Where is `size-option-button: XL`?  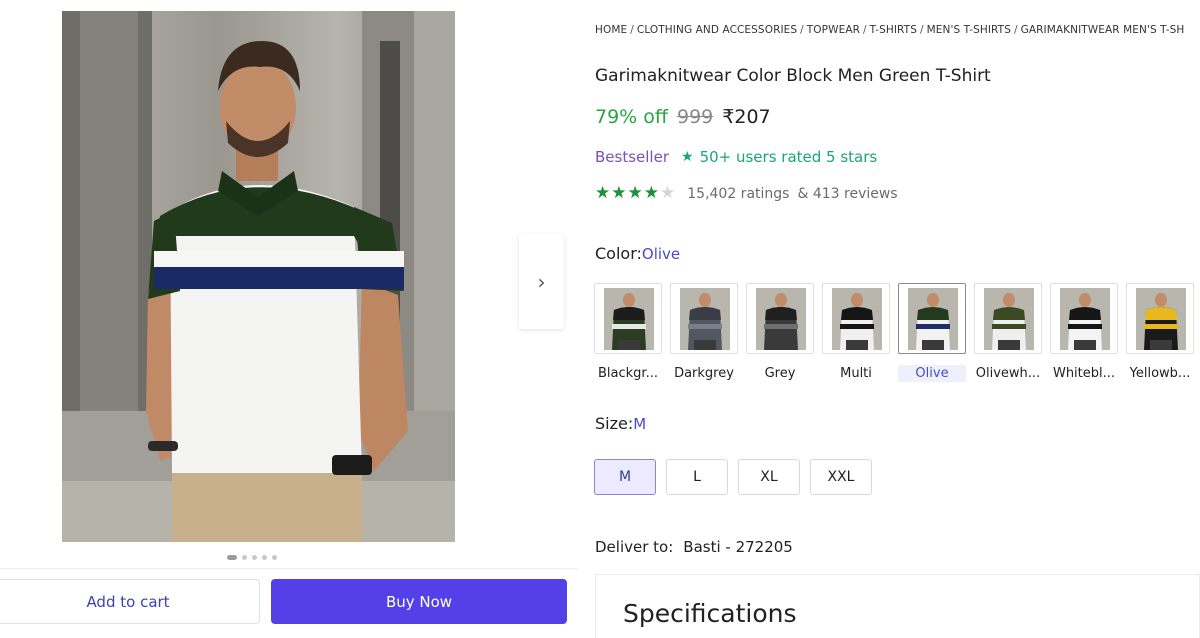 size-option-button: XL is located at coordinates (769, 477).